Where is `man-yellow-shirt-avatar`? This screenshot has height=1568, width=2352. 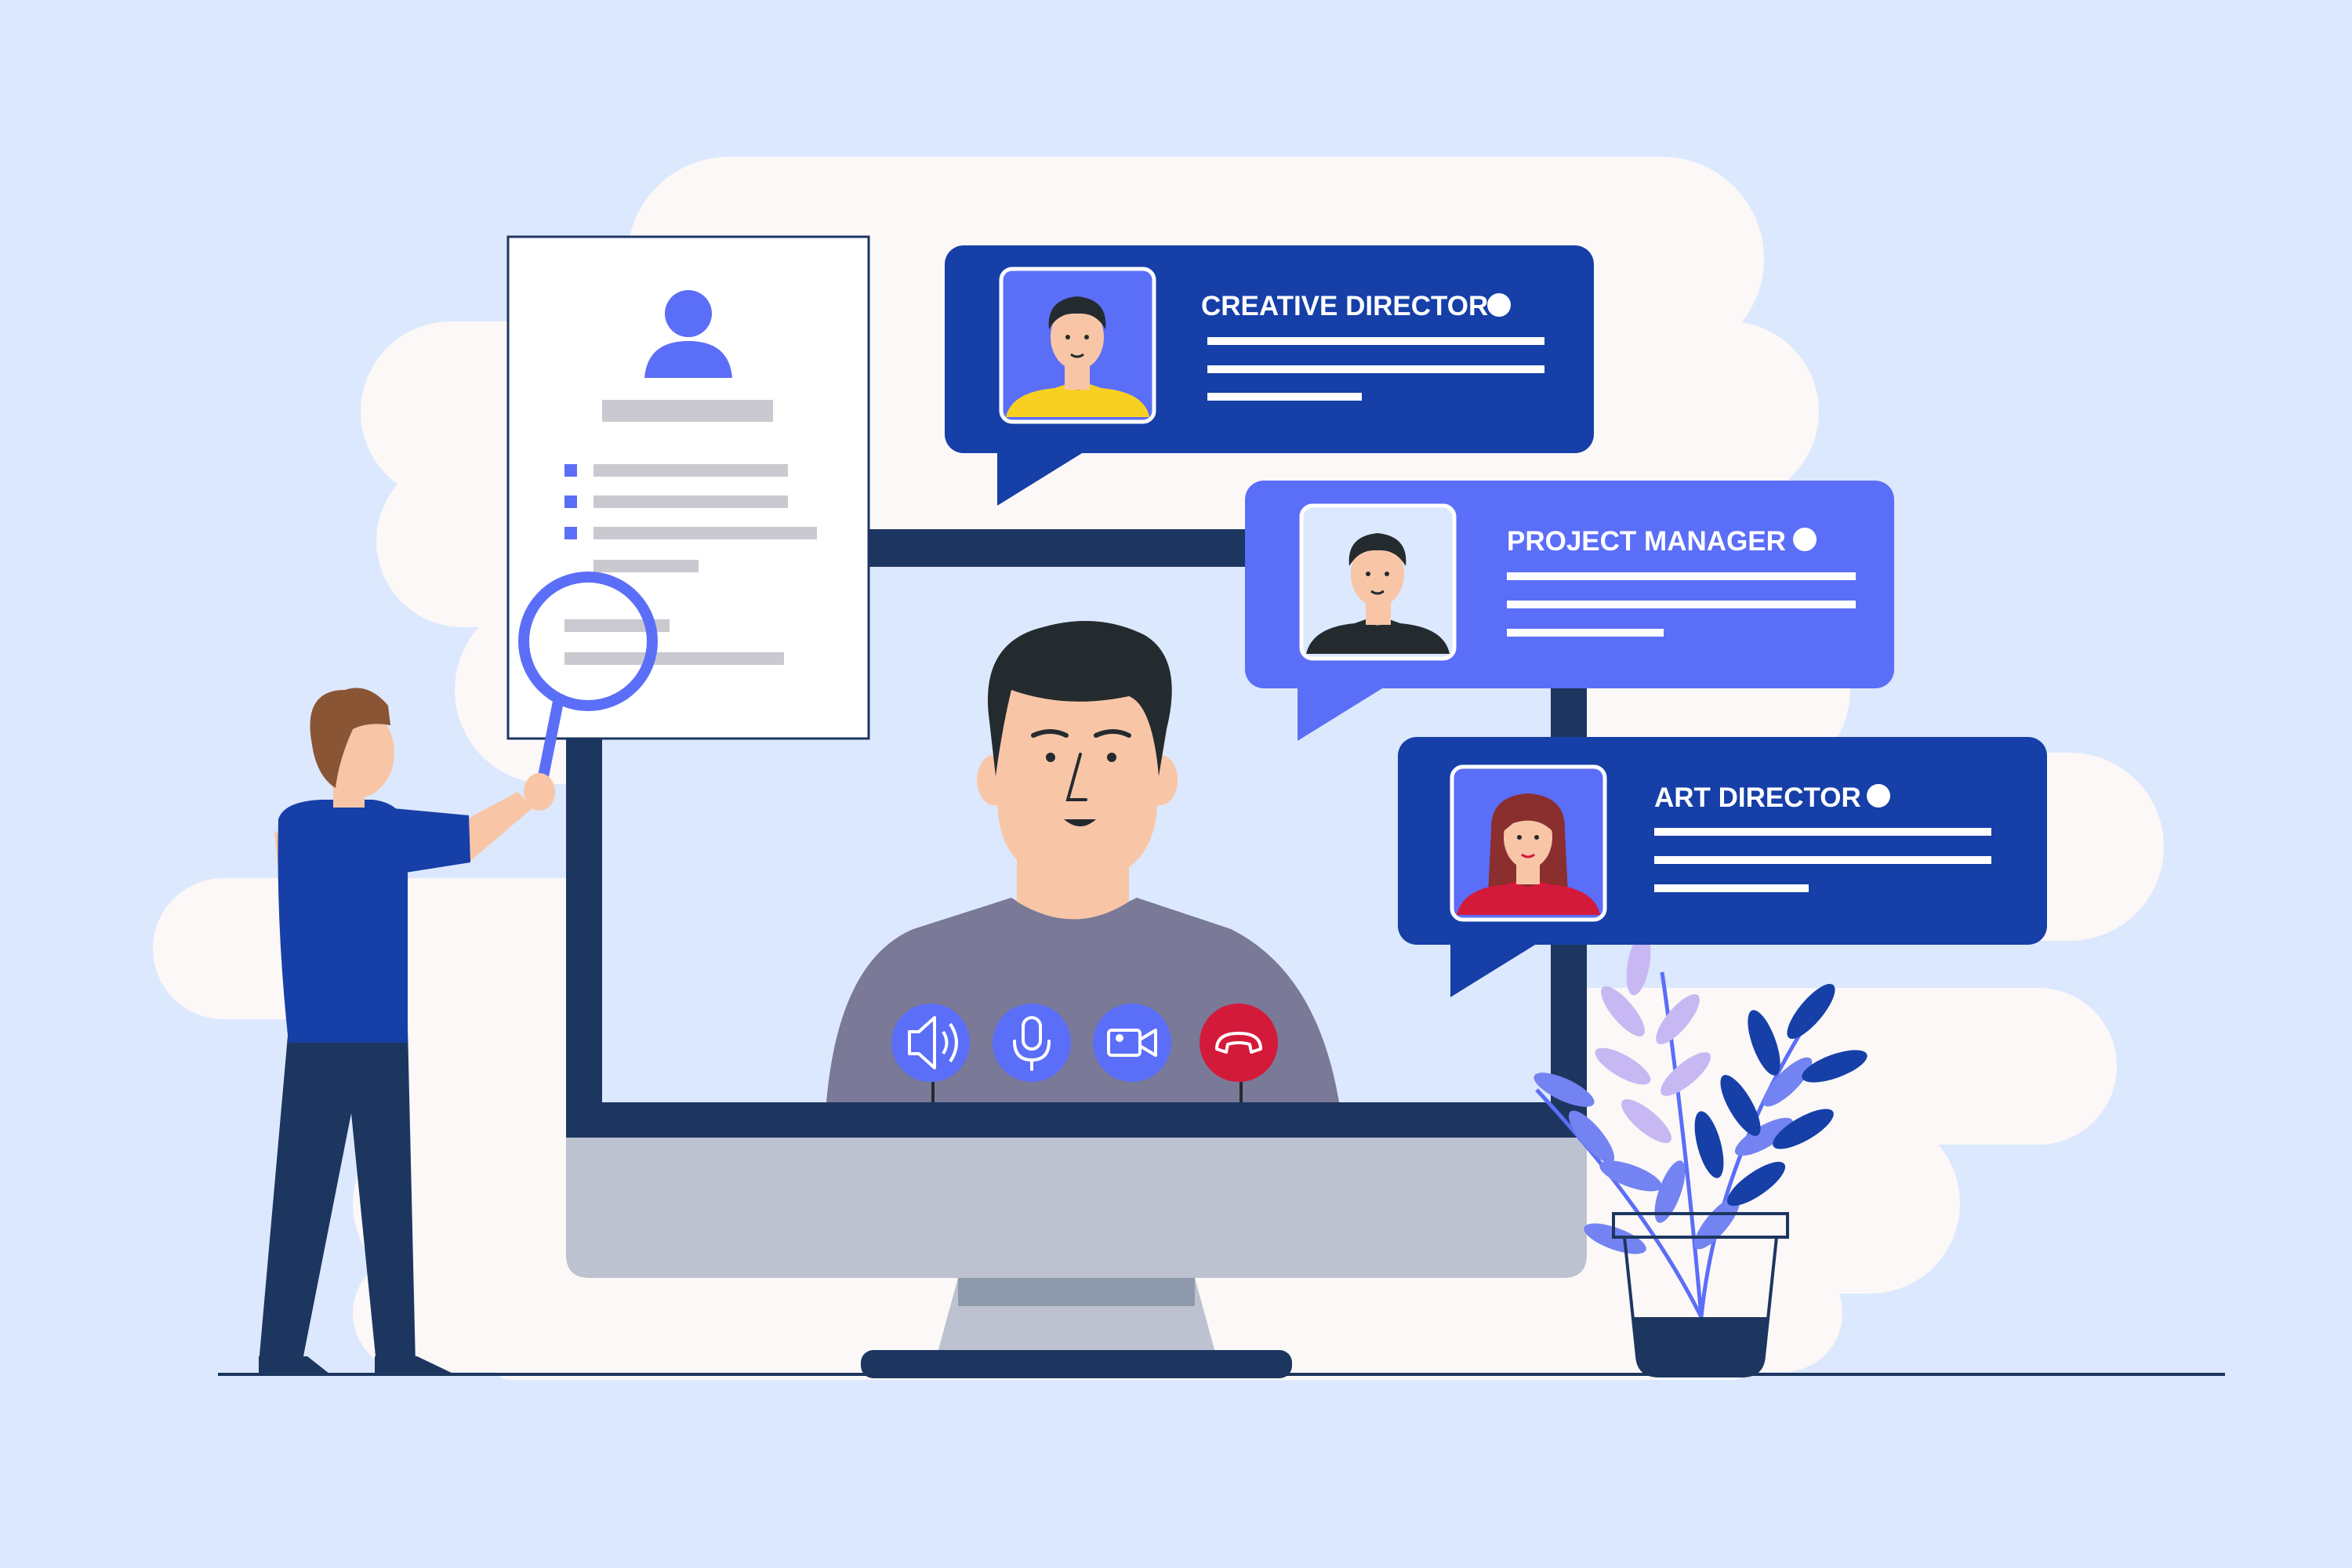
man-yellow-shirt-avatar is located at coordinates (1077, 345).